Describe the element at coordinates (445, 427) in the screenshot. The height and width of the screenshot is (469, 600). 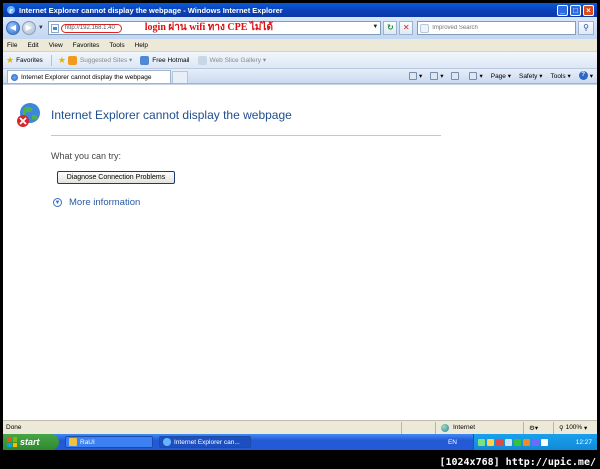
I see `internet-zone-icon` at that location.